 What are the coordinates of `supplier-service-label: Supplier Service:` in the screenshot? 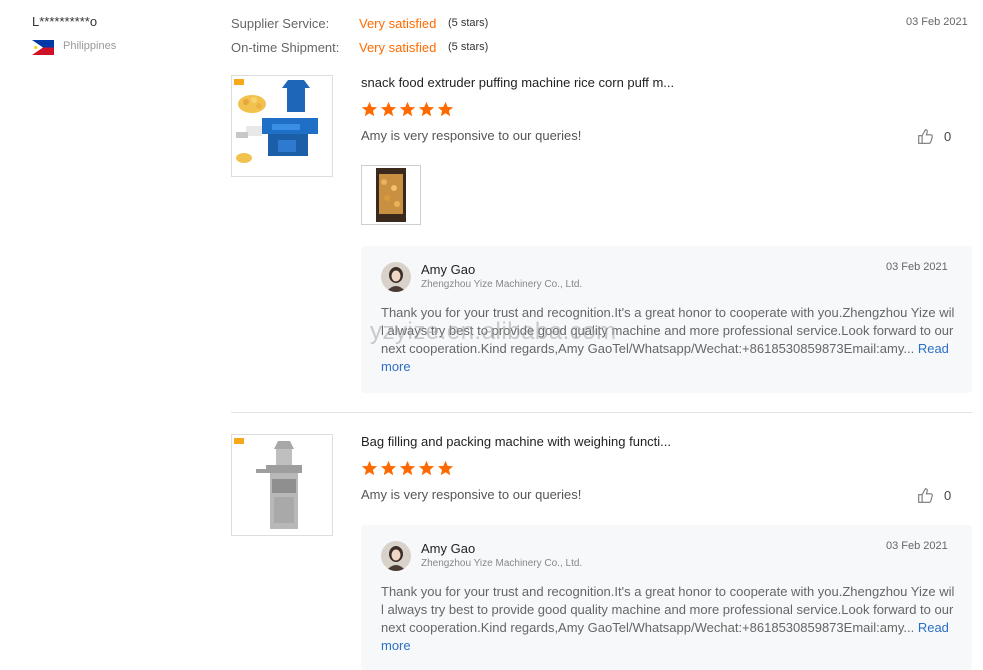 It's located at (280, 23).